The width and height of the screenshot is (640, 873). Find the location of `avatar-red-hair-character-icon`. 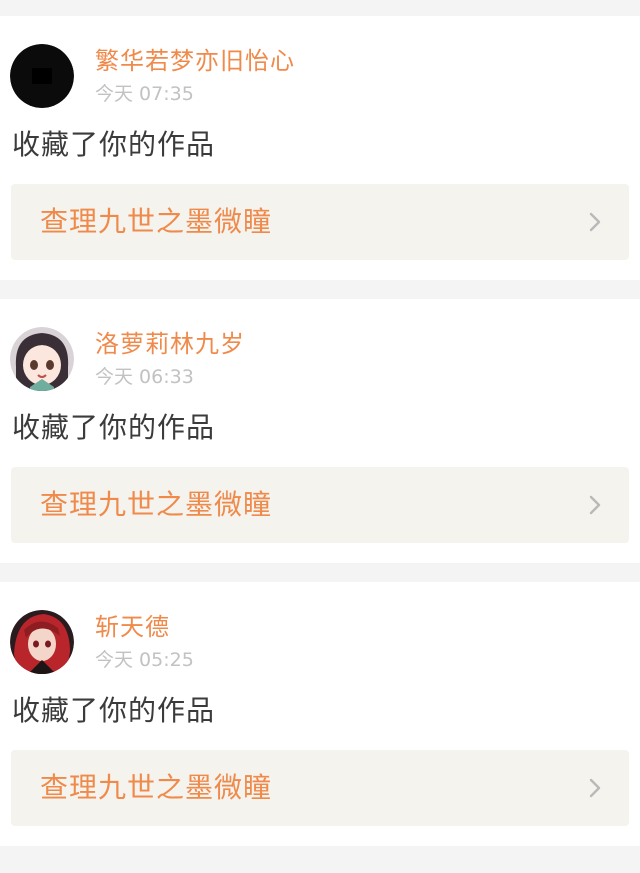

avatar-red-hair-character-icon is located at coordinates (42, 642).